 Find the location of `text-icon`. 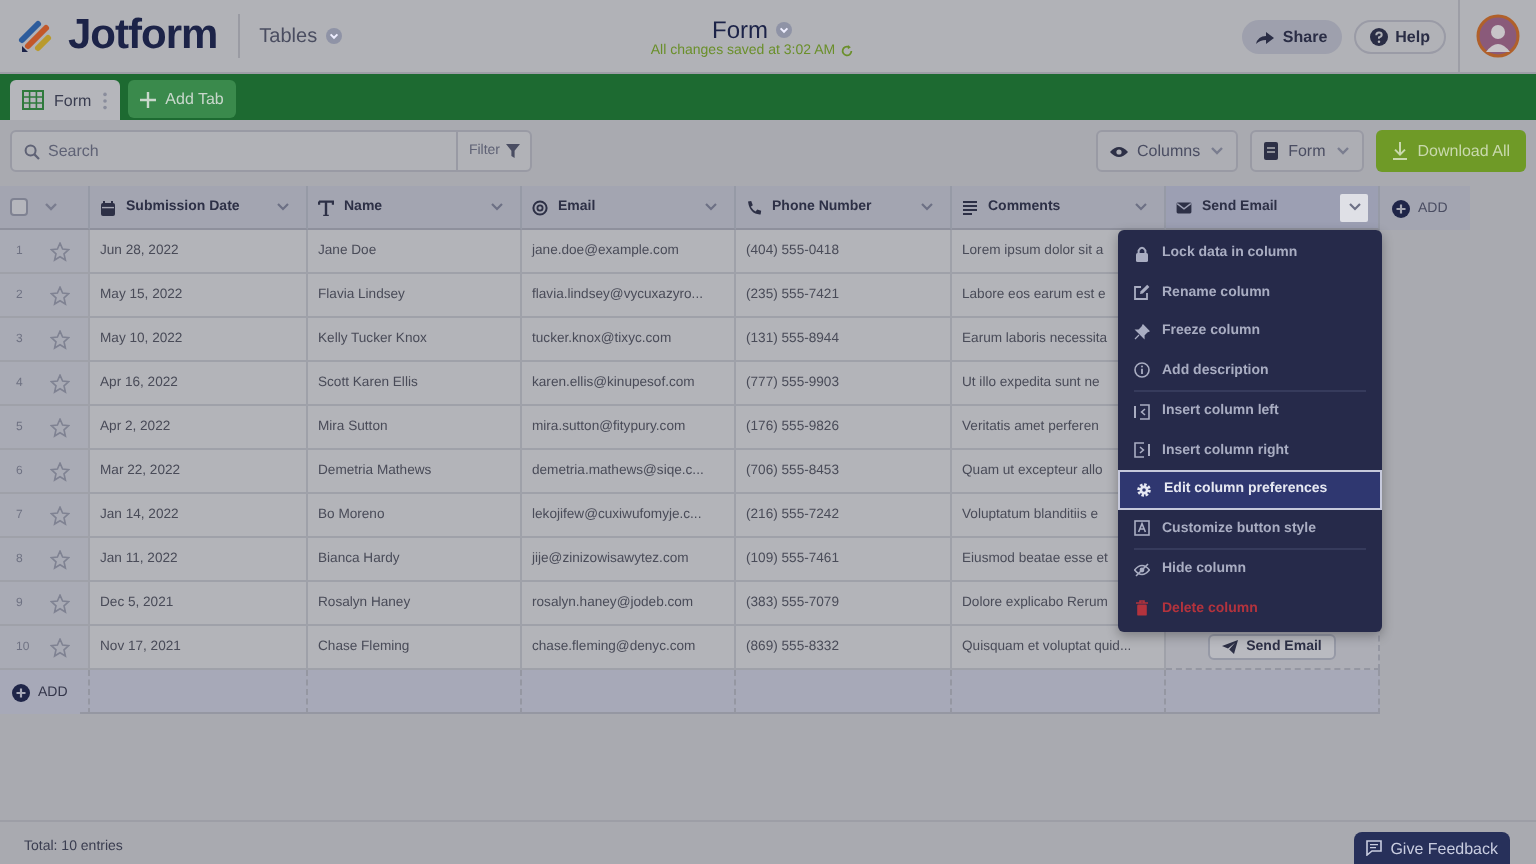

text-icon is located at coordinates (326, 207).